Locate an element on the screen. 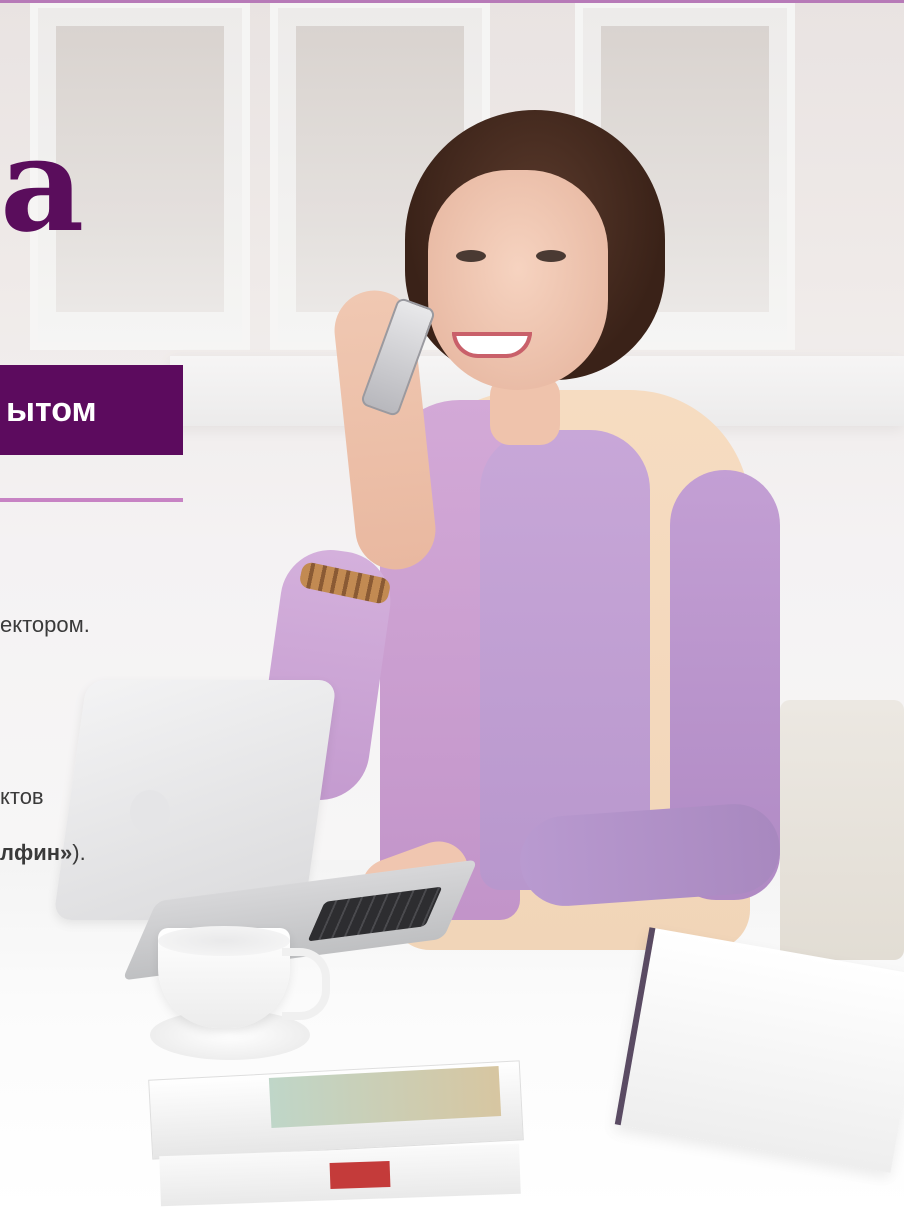 This screenshot has height=1212, width=904. cup-rim is located at coordinates (224, 941).